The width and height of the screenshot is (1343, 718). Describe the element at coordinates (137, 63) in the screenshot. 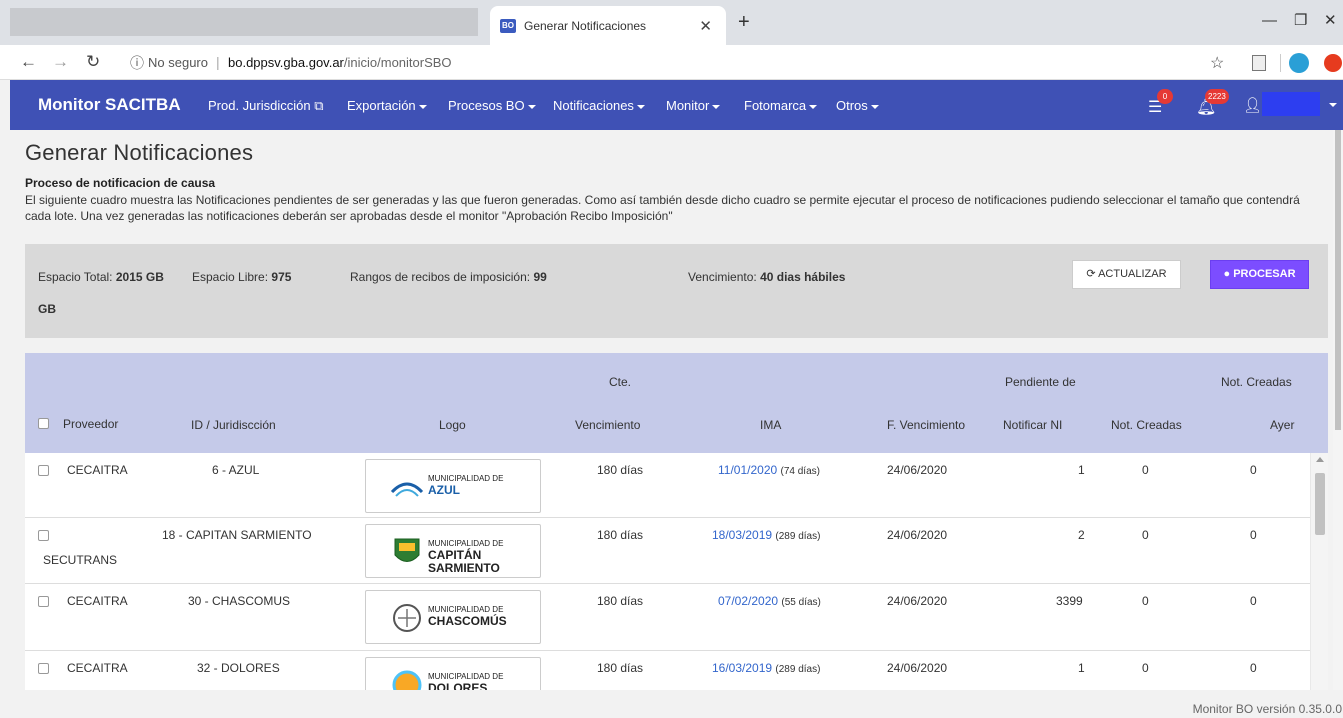

I see `info-icon: ⓘ` at that location.